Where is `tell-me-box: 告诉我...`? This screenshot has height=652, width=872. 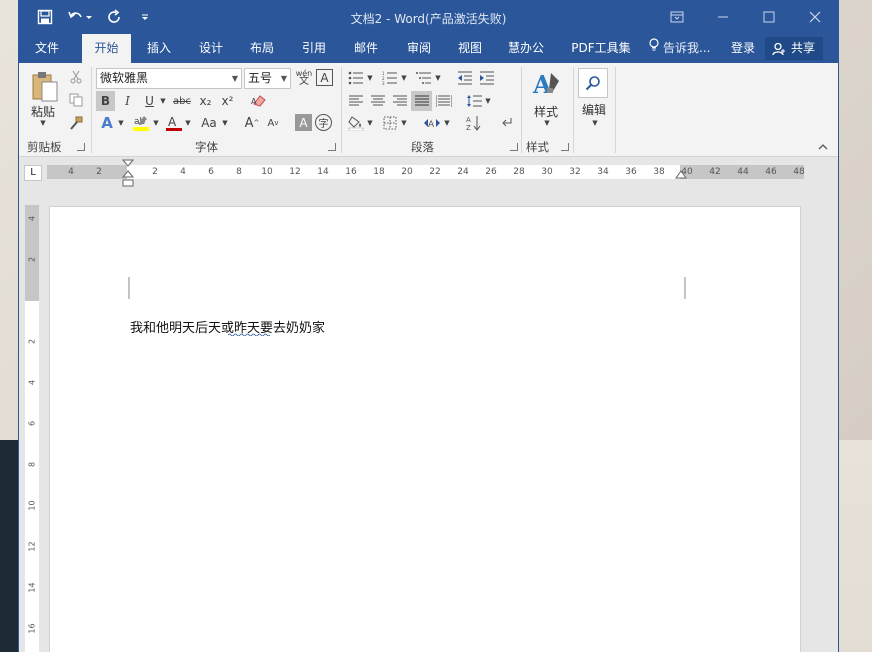
tell-me-box: 告诉我... is located at coordinates (684, 48).